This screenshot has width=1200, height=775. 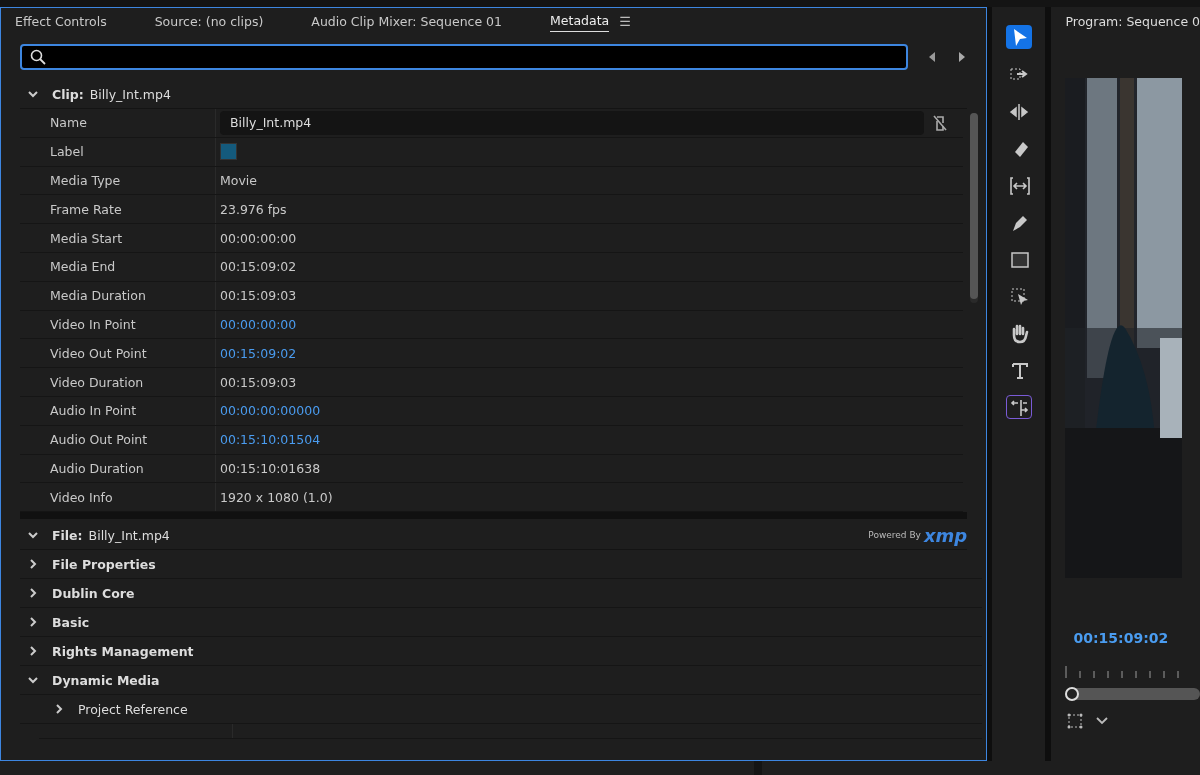 I want to click on property-label: Video Info, so click(x=118, y=497).